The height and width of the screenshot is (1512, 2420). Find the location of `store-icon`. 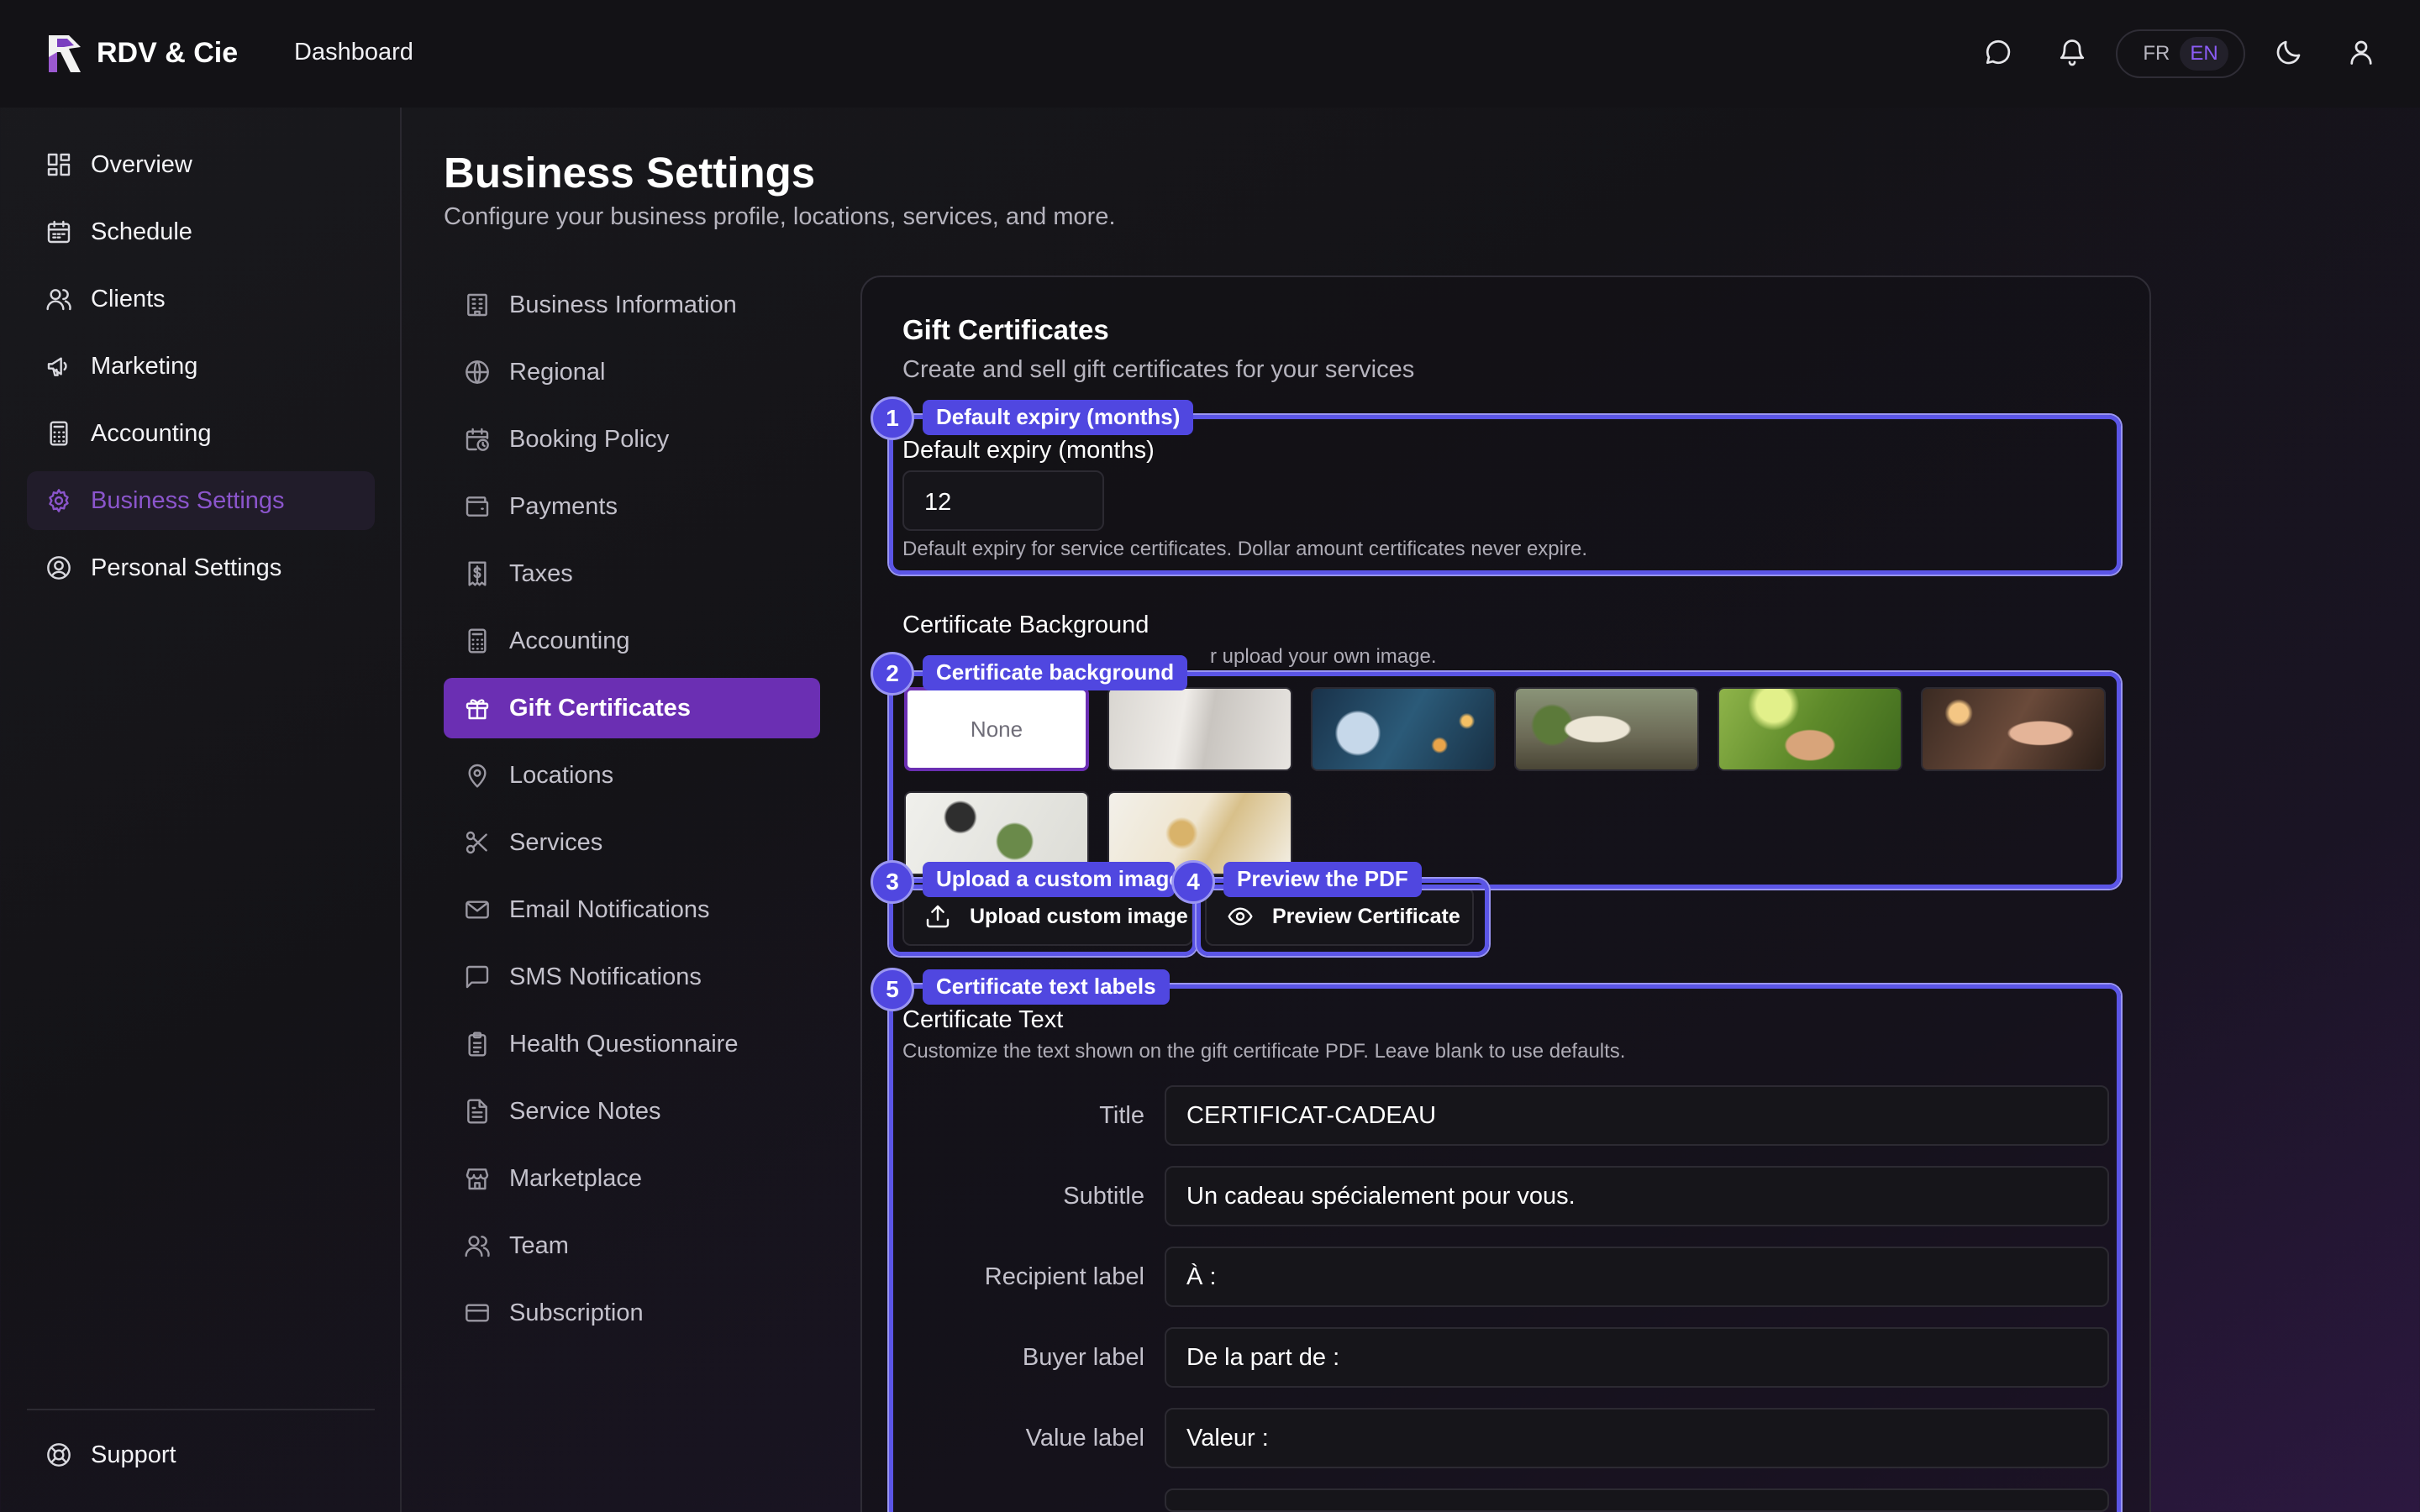

store-icon is located at coordinates (478, 1178).